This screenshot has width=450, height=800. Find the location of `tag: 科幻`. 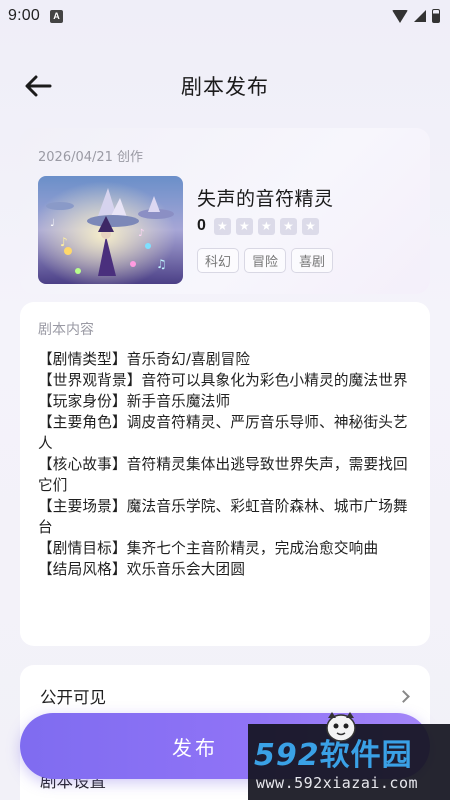

tag: 科幻 is located at coordinates (218, 260).